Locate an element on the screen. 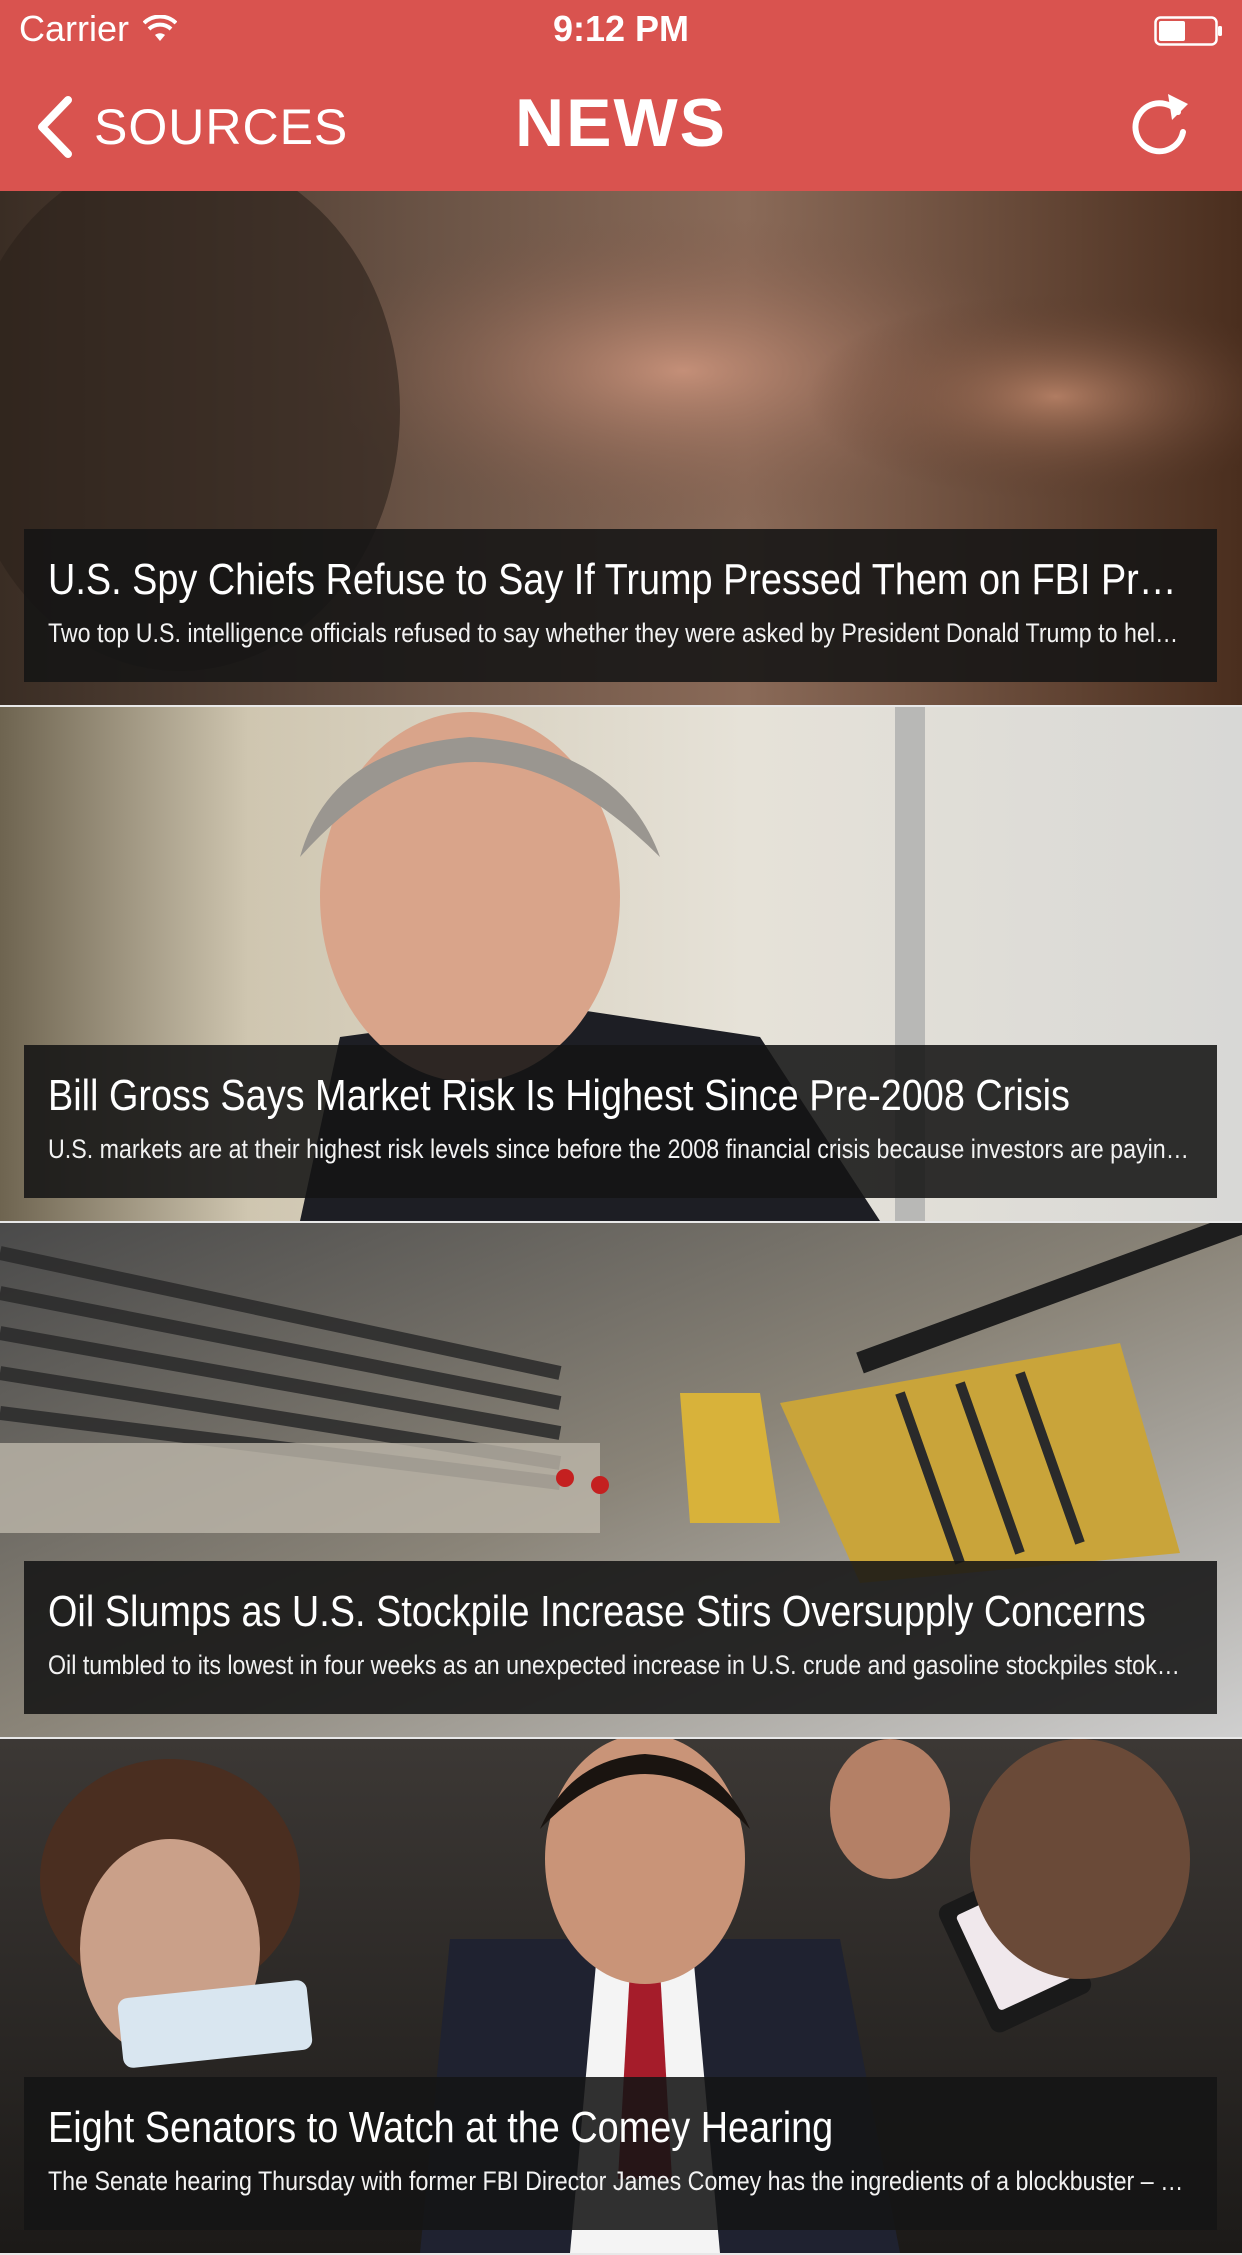 This screenshot has width=1242, height=2255. status-time: 9:12 PM is located at coordinates (621, 28).